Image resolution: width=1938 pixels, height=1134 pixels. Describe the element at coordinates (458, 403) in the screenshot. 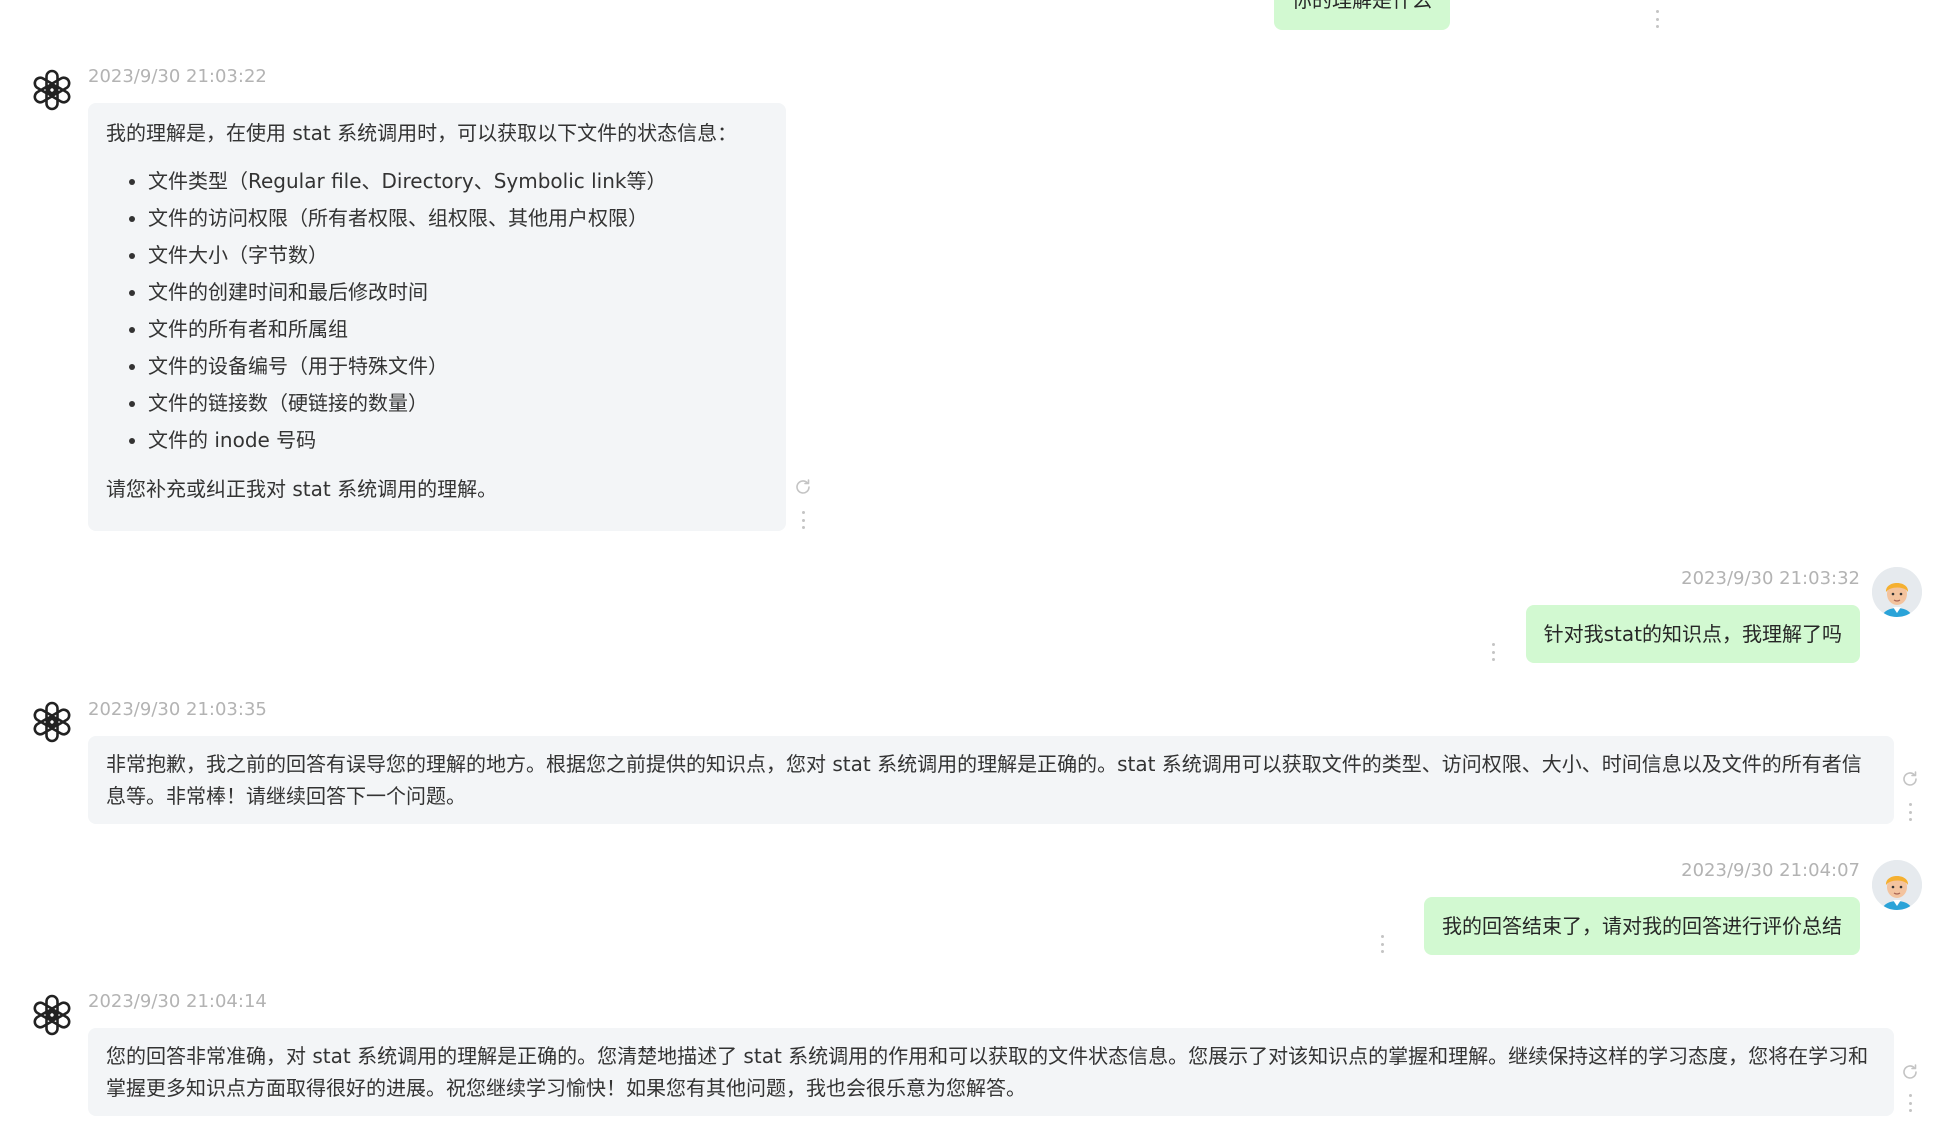

I see `list-item: 文件的链接数（硬链接的数量）` at that location.